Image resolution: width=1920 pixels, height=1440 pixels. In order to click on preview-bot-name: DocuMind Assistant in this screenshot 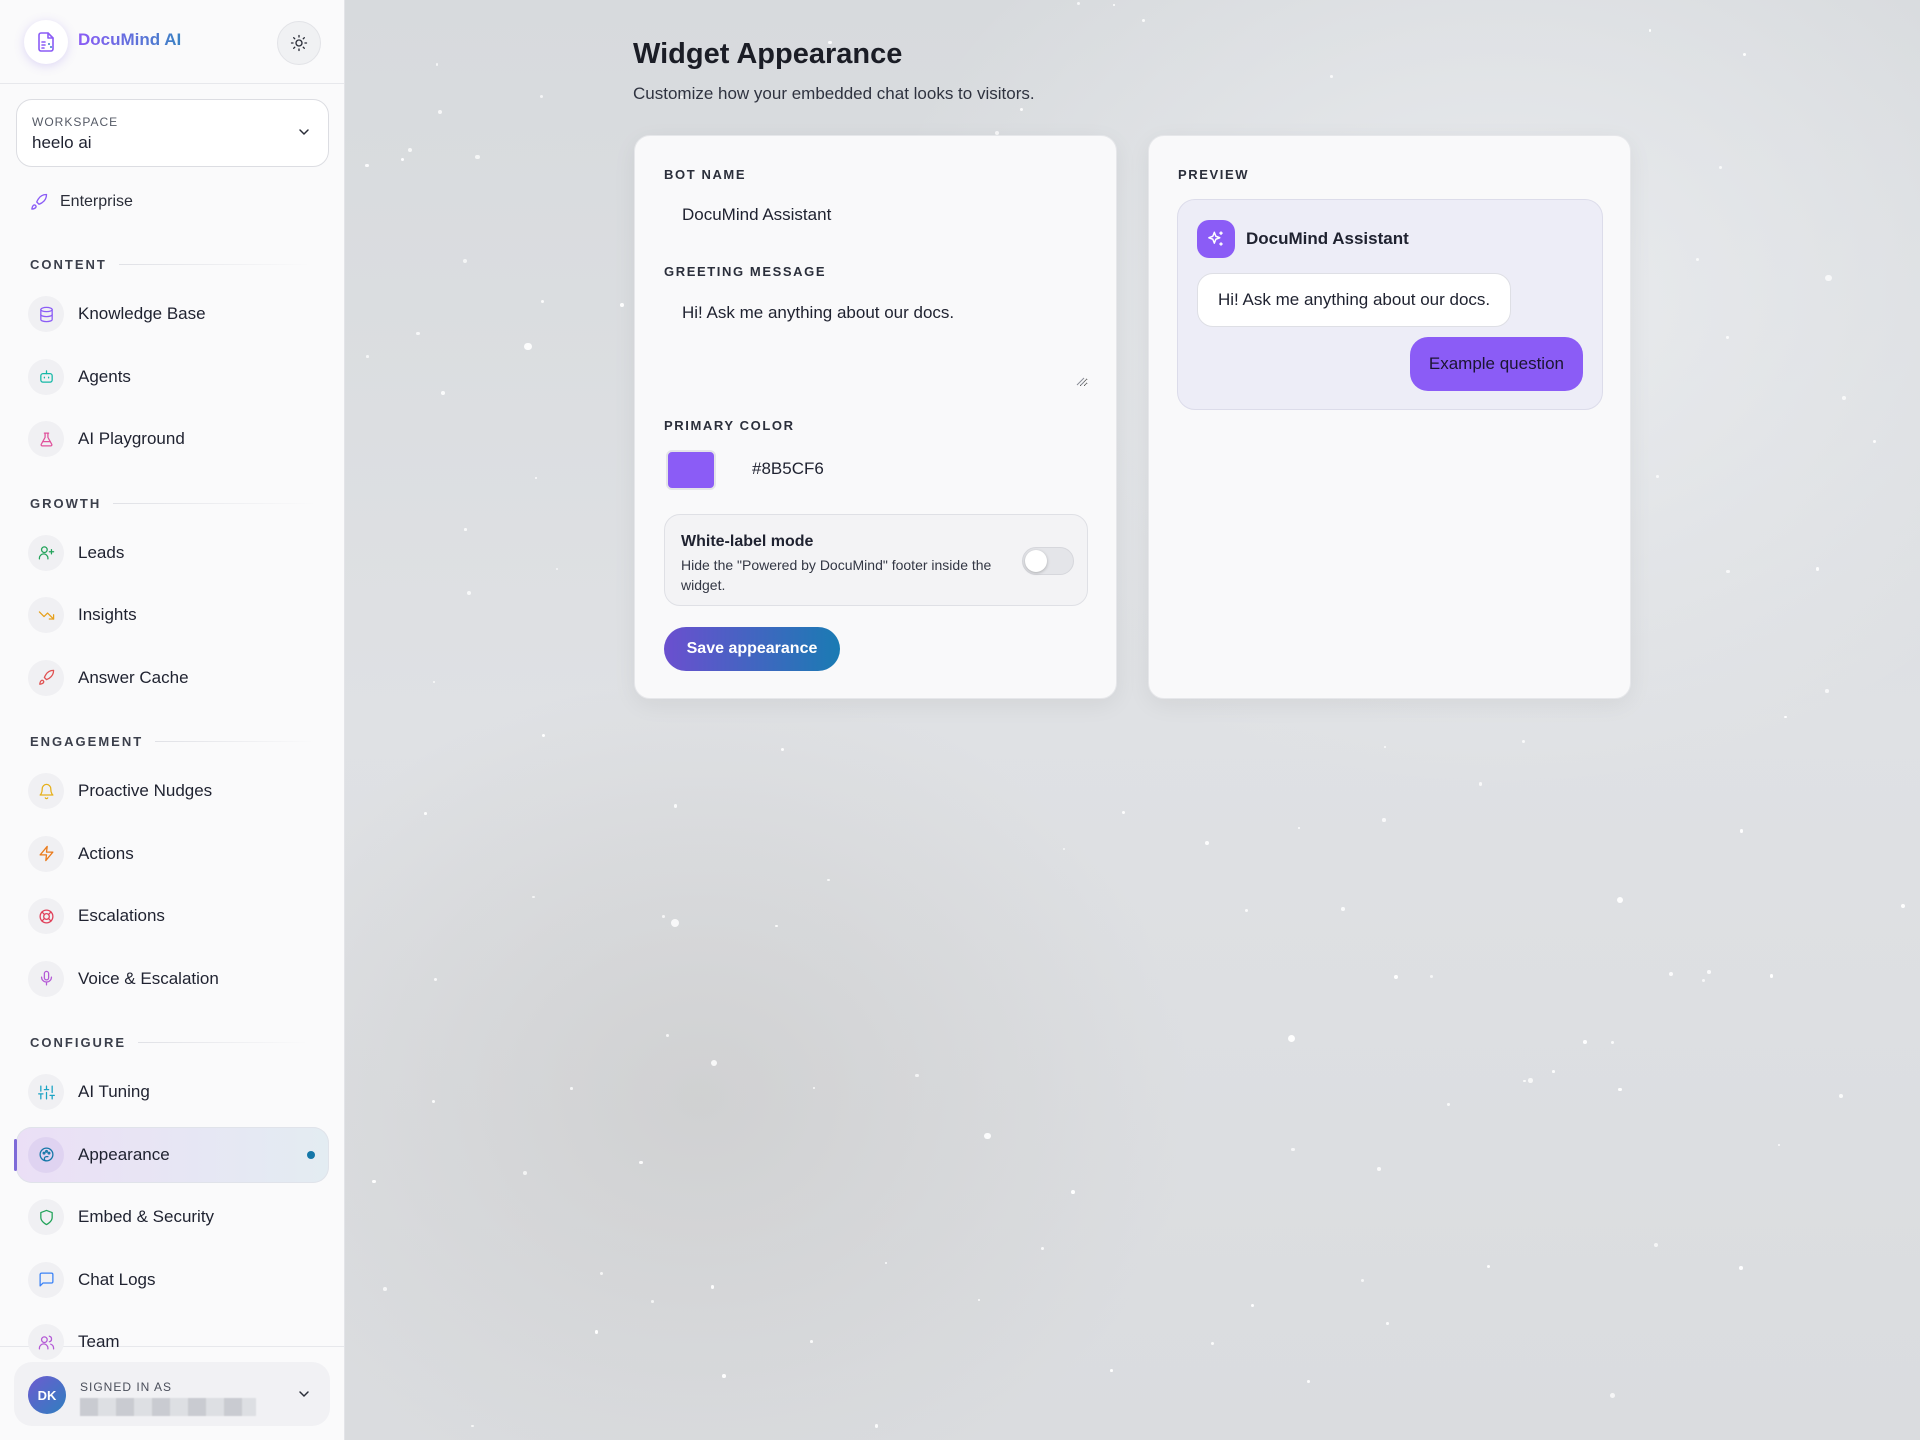, I will do `click(1327, 238)`.